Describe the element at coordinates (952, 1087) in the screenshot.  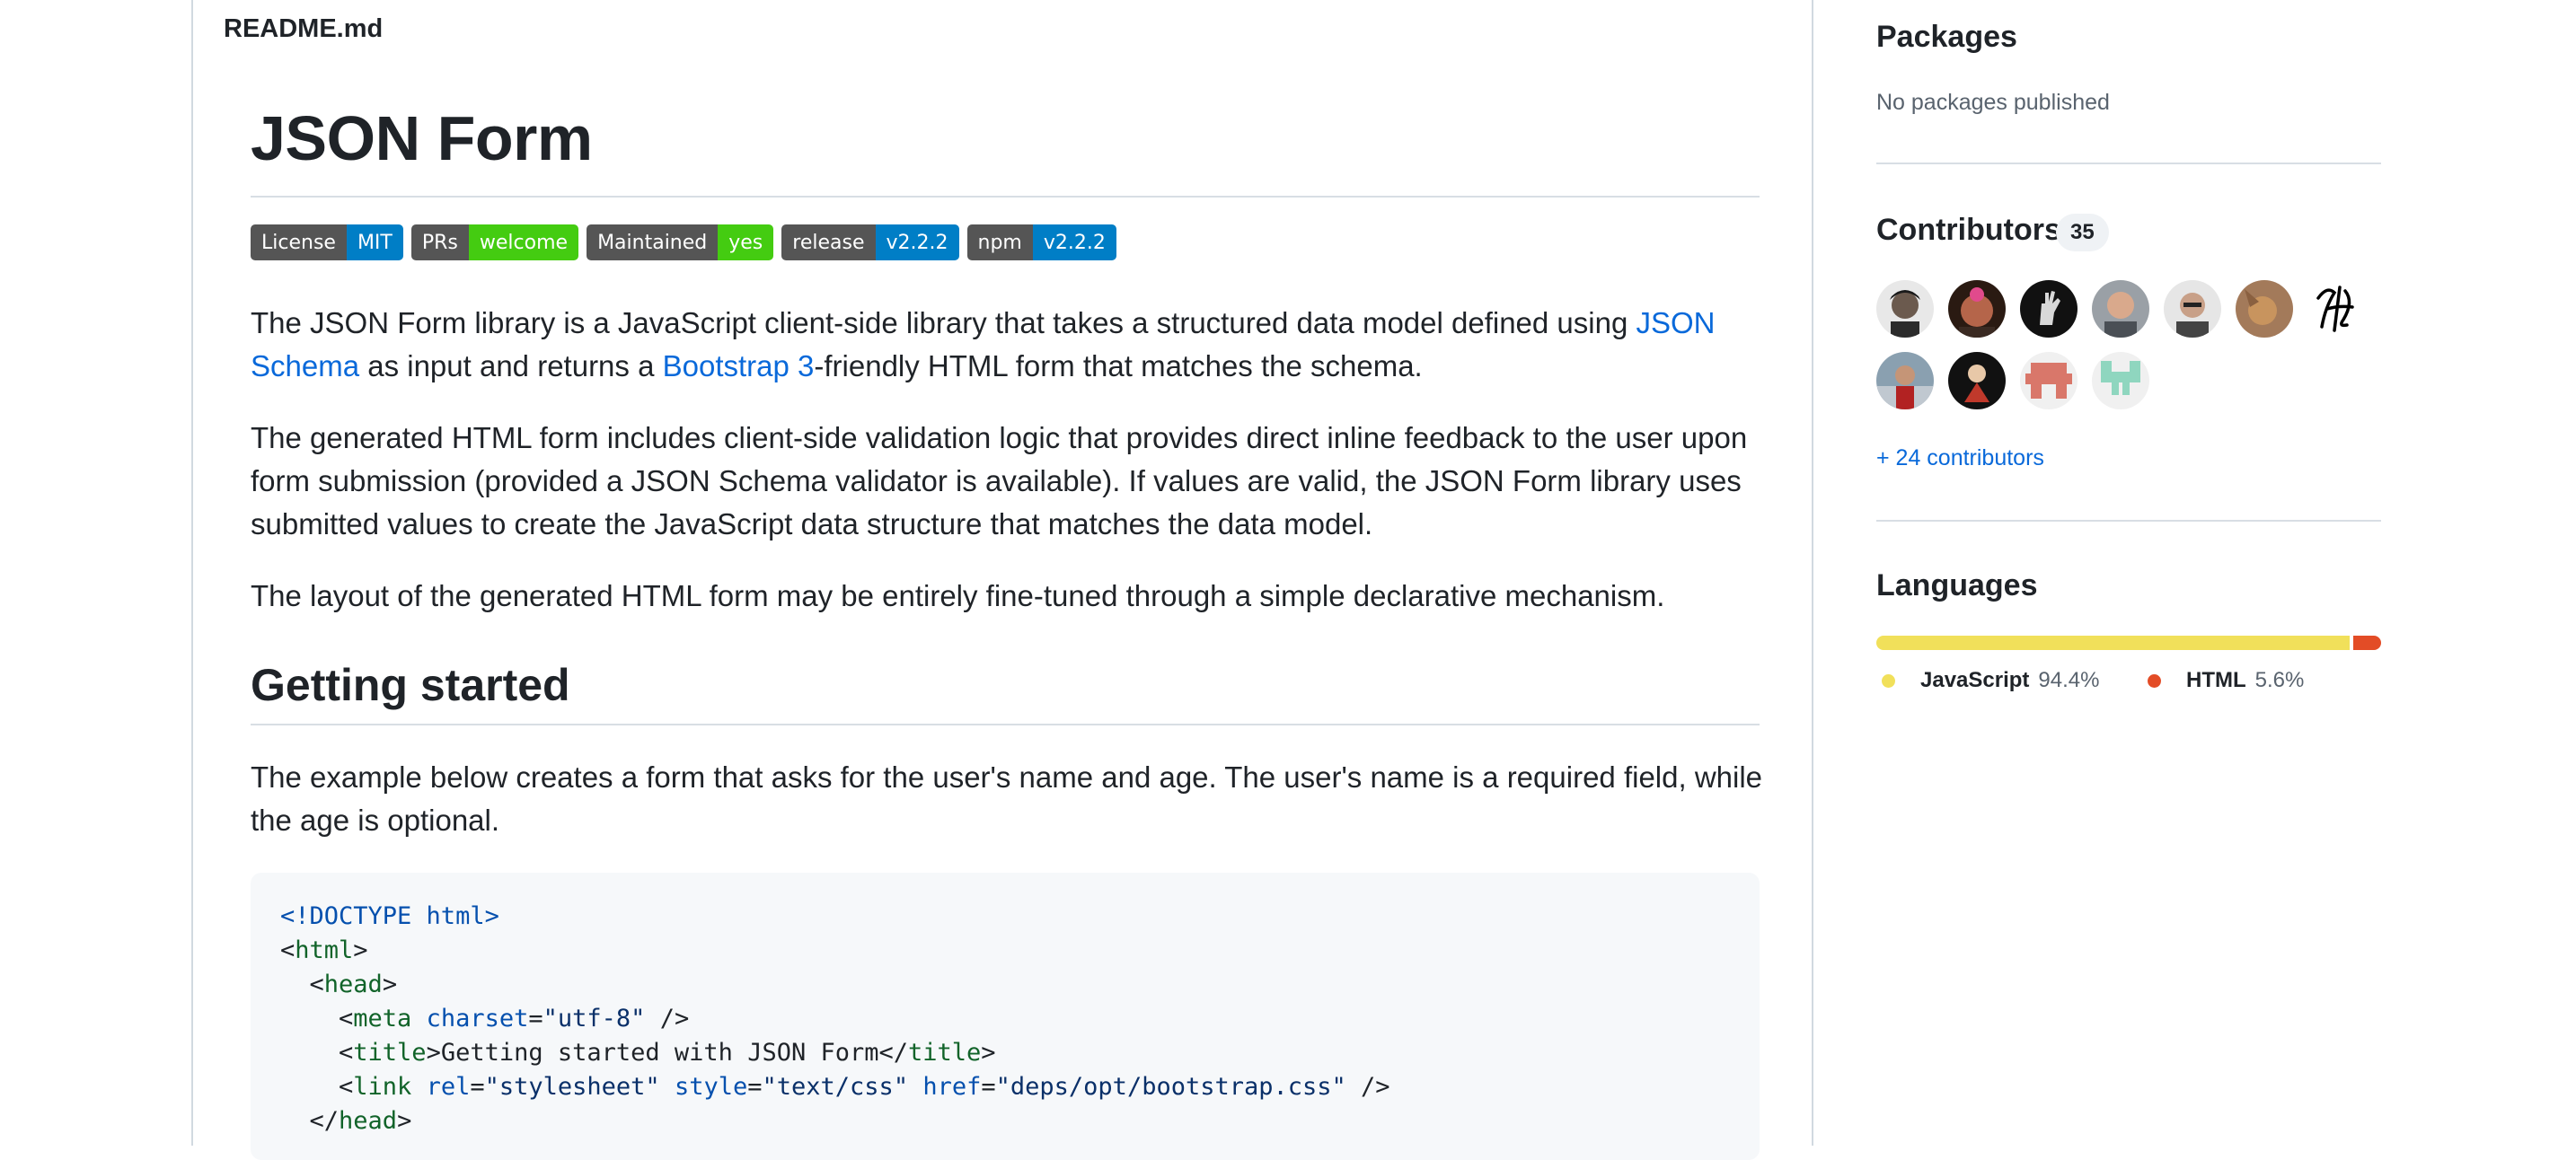
I see `code-attr: href` at that location.